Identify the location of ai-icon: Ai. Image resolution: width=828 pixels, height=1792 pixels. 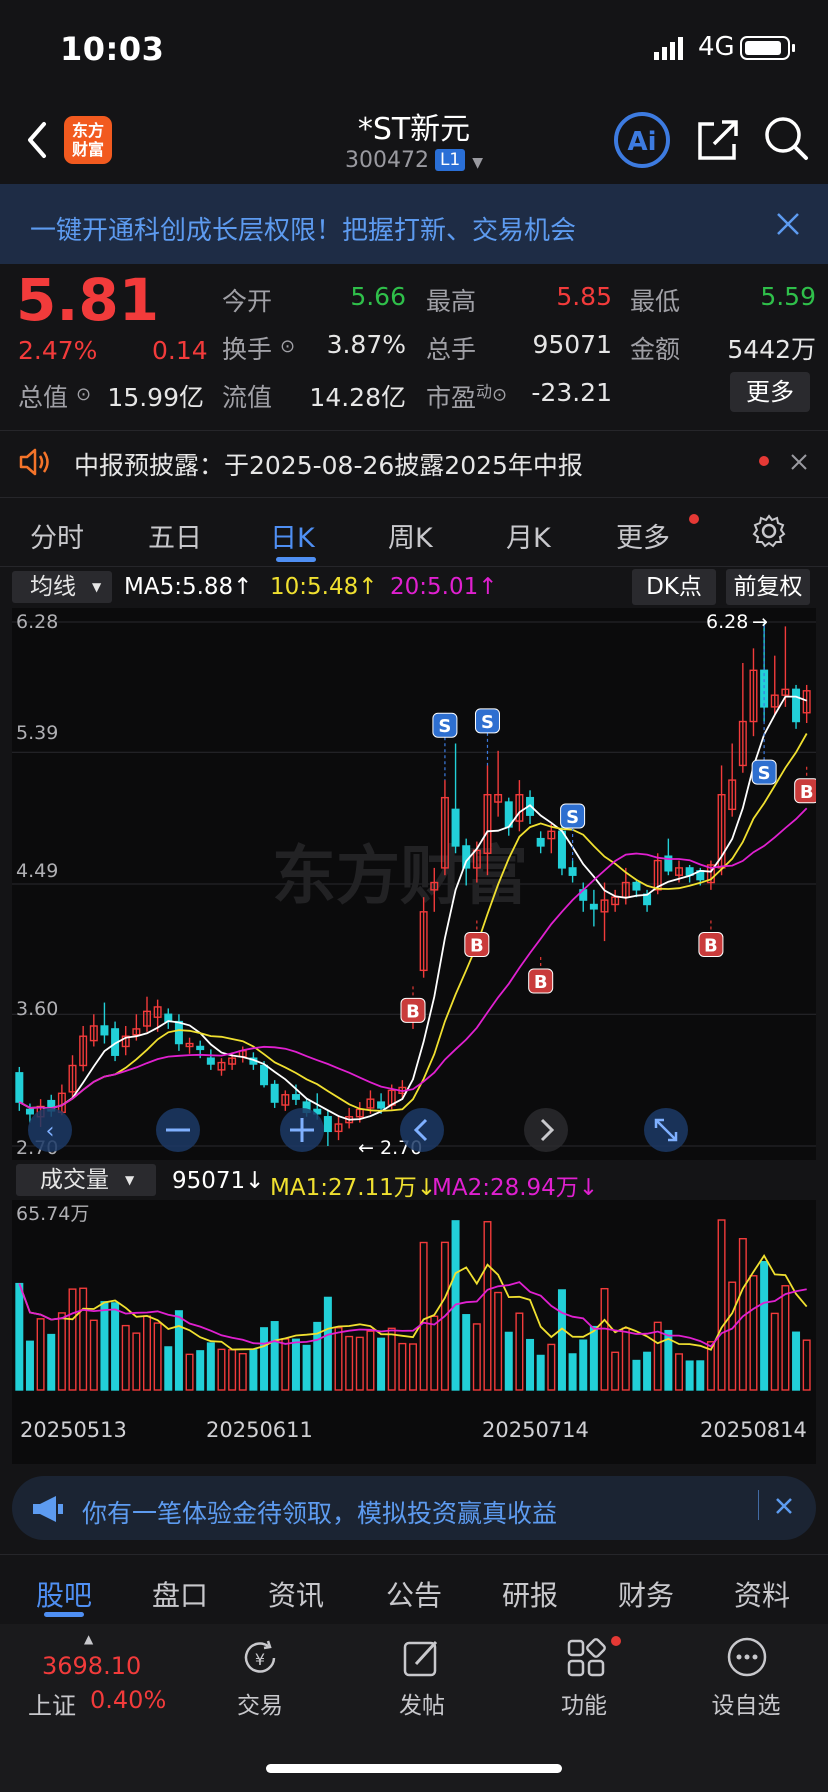
(642, 140).